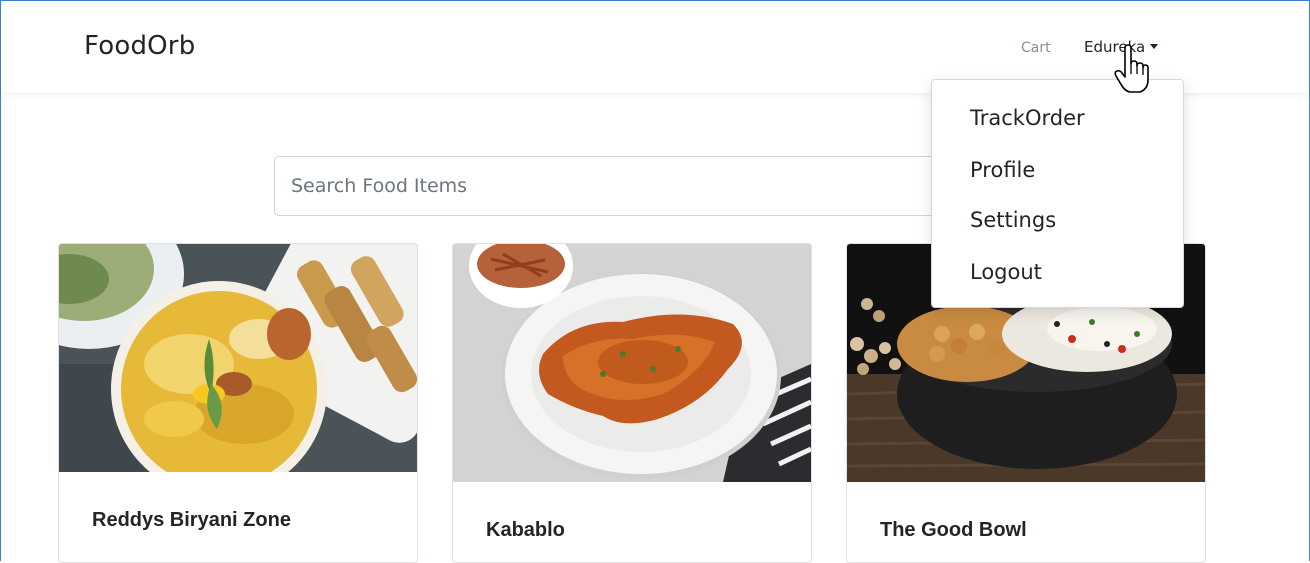  What do you see at coordinates (238, 358) in the screenshot?
I see `restaurant-image-biryani` at bounding box center [238, 358].